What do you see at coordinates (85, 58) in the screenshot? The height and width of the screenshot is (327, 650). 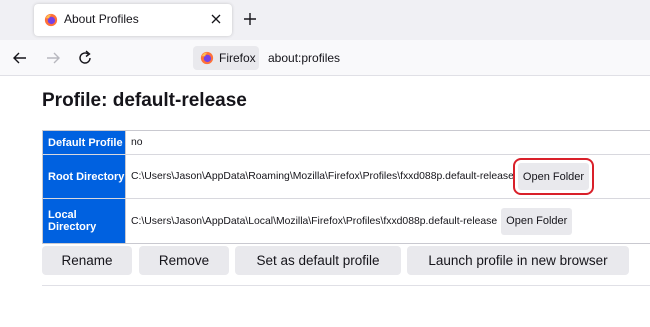 I see `reload-icon` at bounding box center [85, 58].